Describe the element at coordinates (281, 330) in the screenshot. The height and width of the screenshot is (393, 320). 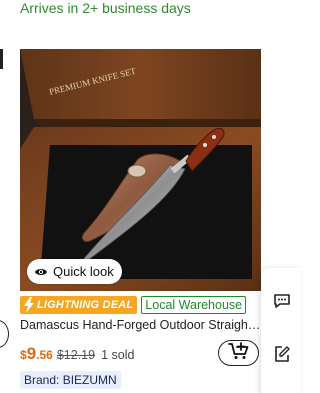
I see `floating-side-panel` at that location.